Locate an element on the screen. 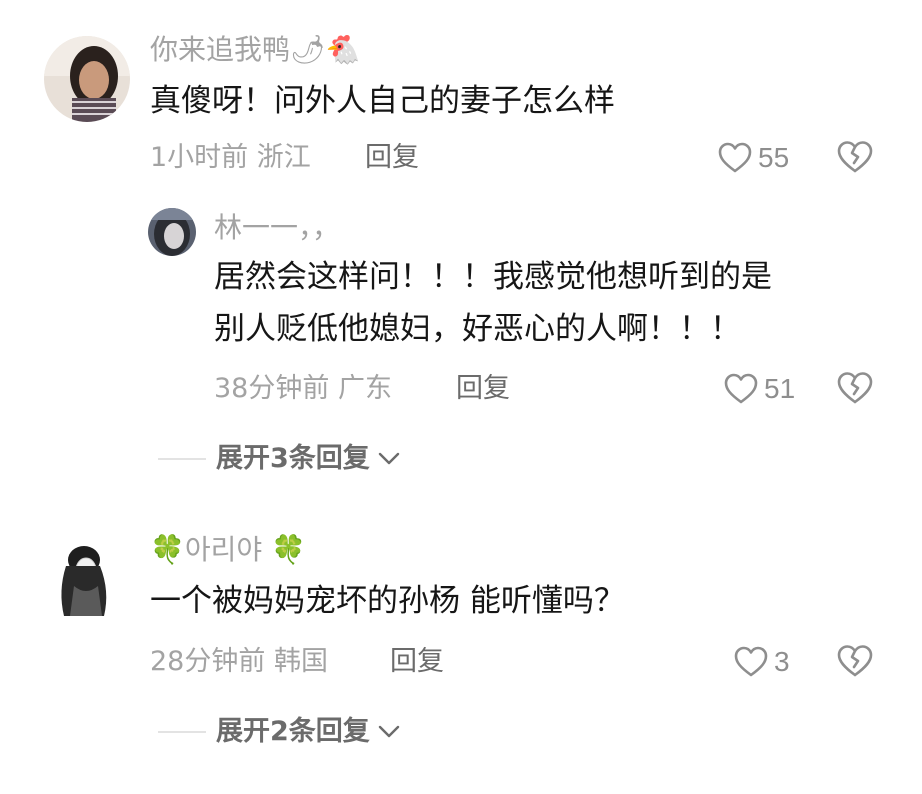 Image resolution: width=922 pixels, height=794 pixels. expand-replies-label: 展开3条回复 is located at coordinates (293, 458).